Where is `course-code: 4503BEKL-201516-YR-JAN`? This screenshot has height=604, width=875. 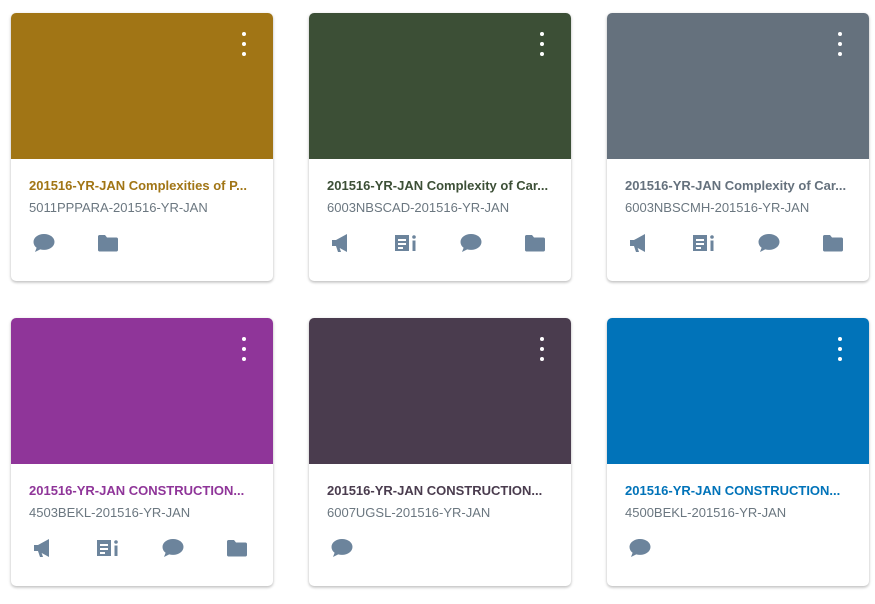
course-code: 4503BEKL-201516-YR-JAN is located at coordinates (110, 512).